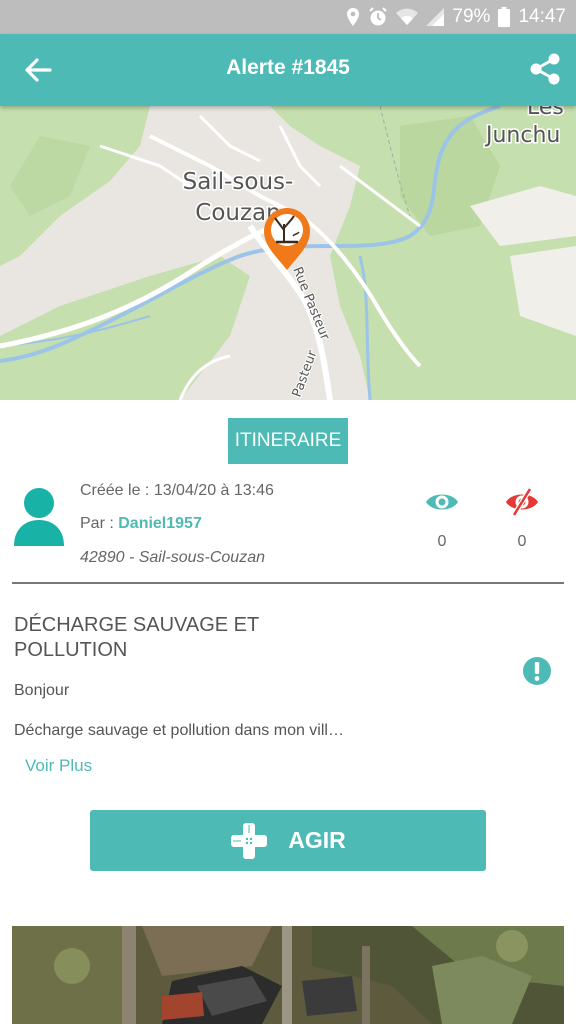 The image size is (576, 1024). I want to click on exclamation-icon, so click(537, 671).